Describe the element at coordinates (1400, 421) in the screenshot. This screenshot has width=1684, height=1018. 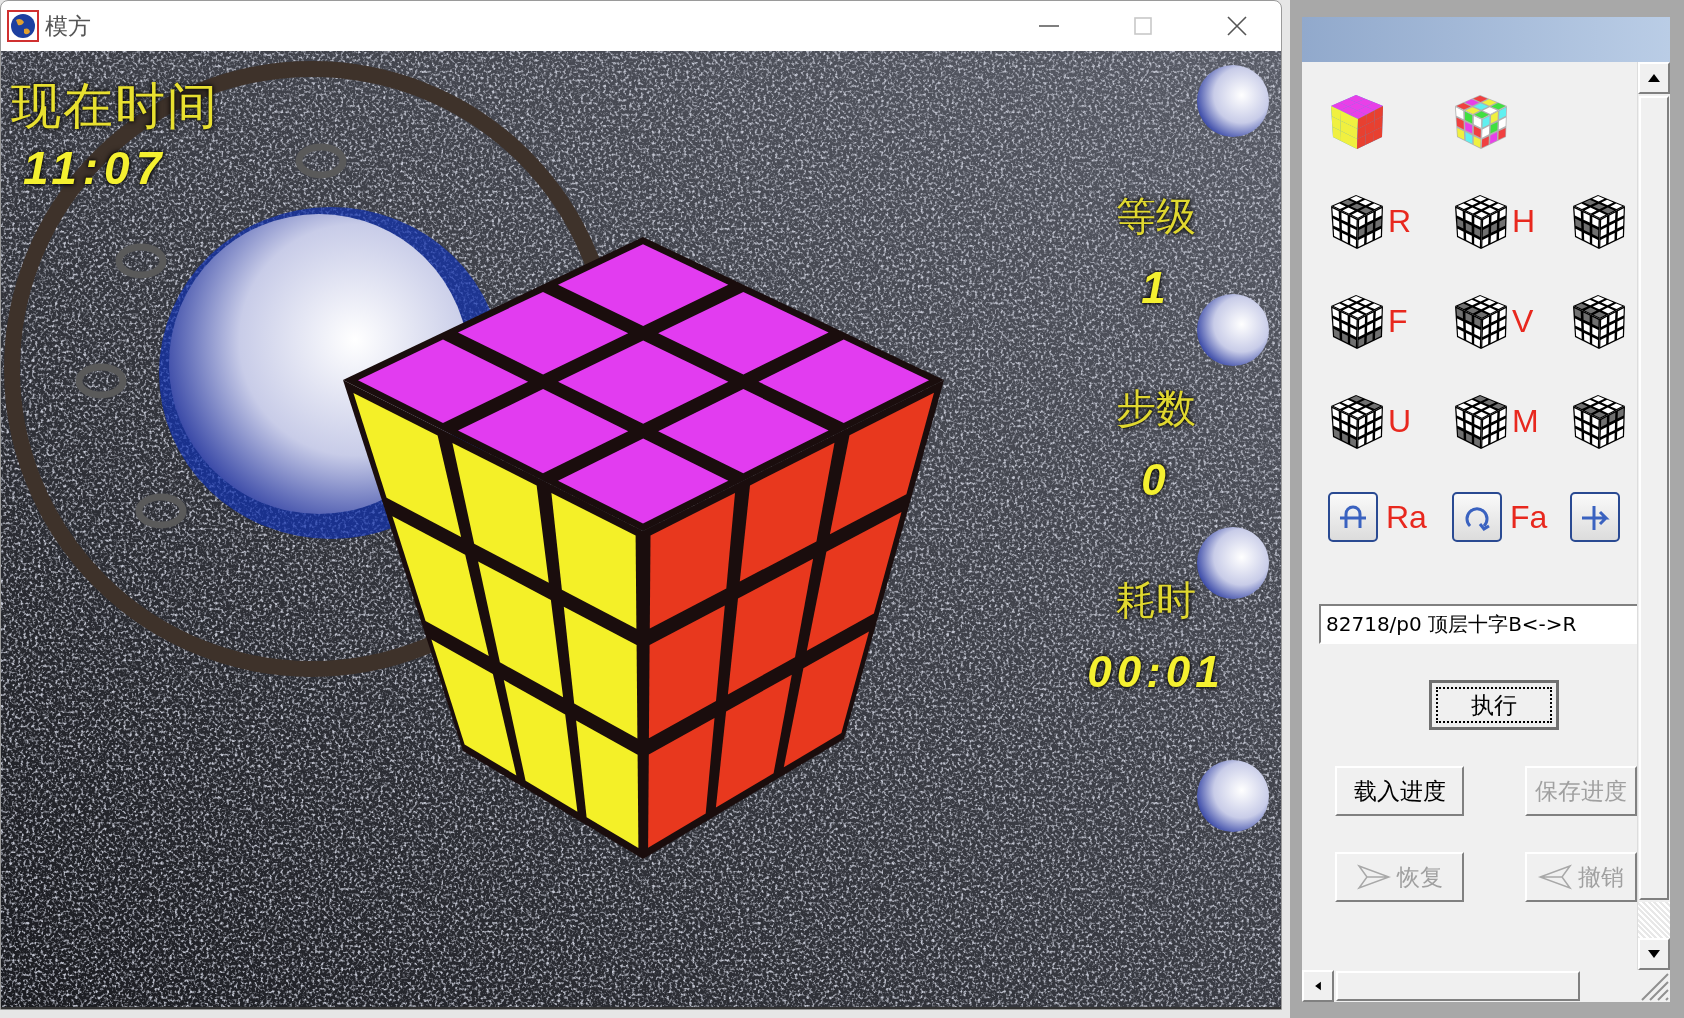
I see `tool-label: U` at that location.